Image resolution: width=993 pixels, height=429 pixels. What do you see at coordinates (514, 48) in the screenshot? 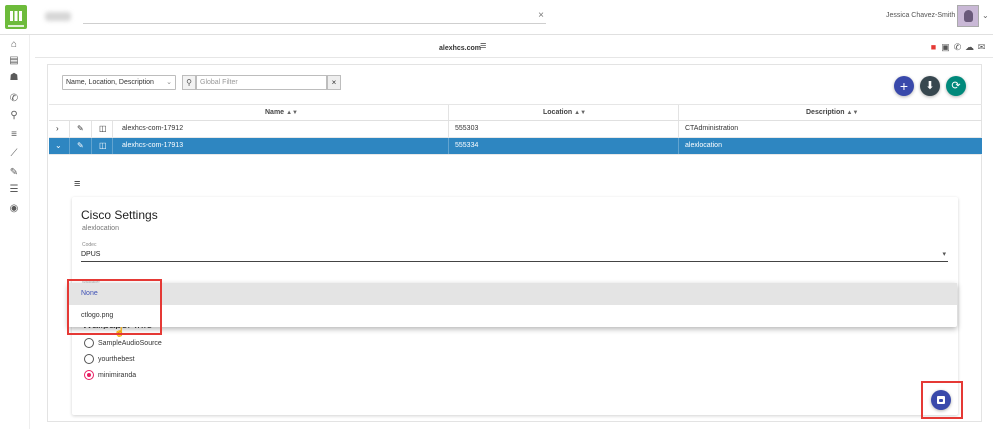
I see `sub-header: alexhcs.com ≡ ■ ▣ ✆ ☁ ✉` at bounding box center [514, 48].